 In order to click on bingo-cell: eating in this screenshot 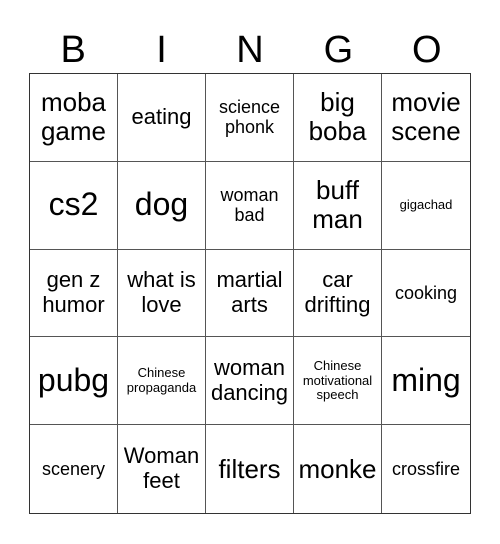, I will do `click(162, 118)`.